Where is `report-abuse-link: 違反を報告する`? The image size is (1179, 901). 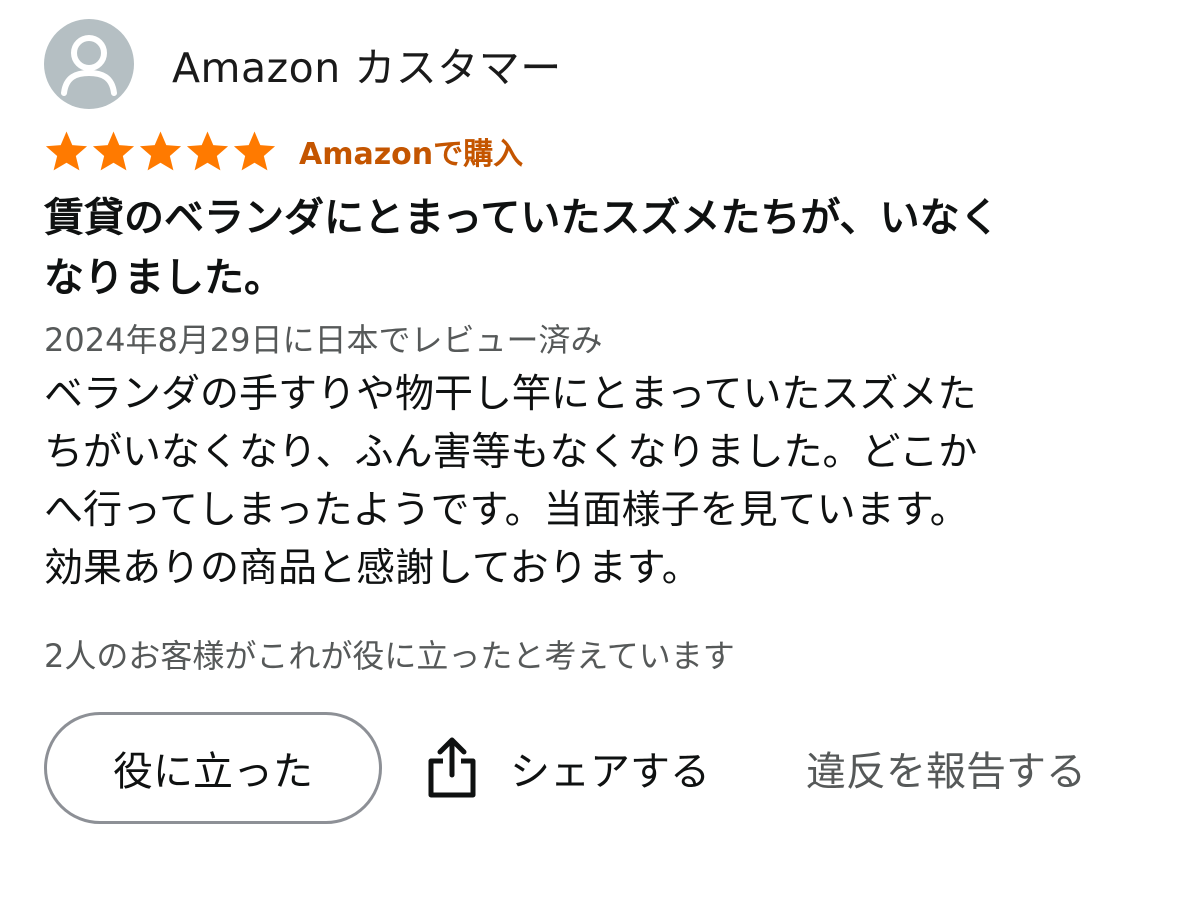
report-abuse-link: 違反を報告する is located at coordinates (946, 768).